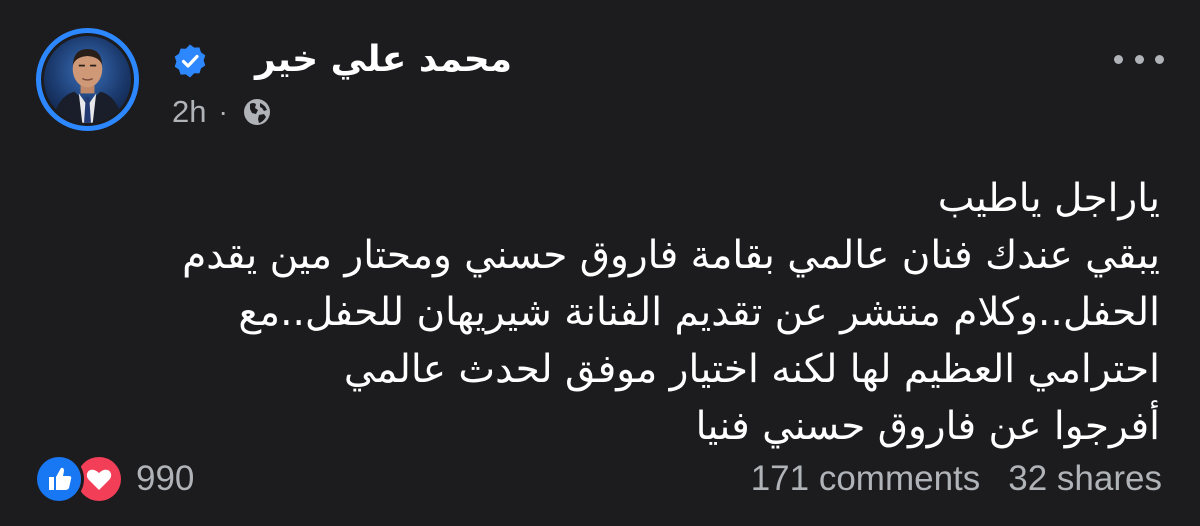 The height and width of the screenshot is (526, 1200). I want to click on author-avatar-ring, so click(87, 79).